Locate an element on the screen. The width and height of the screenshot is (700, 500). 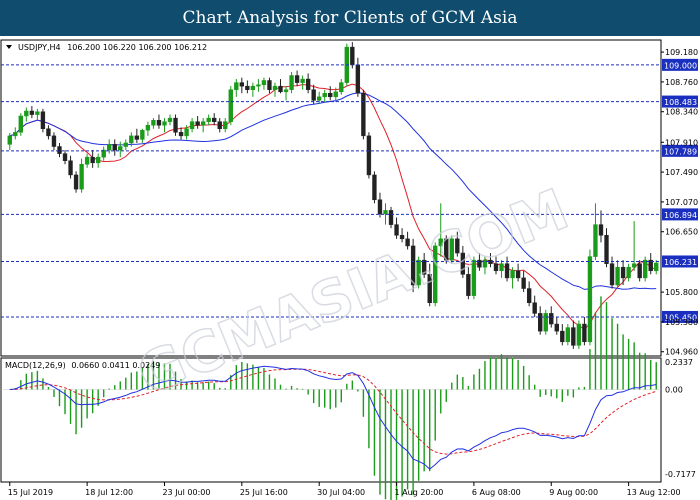
macd-tick-label: -0.7177 is located at coordinates (680, 474).